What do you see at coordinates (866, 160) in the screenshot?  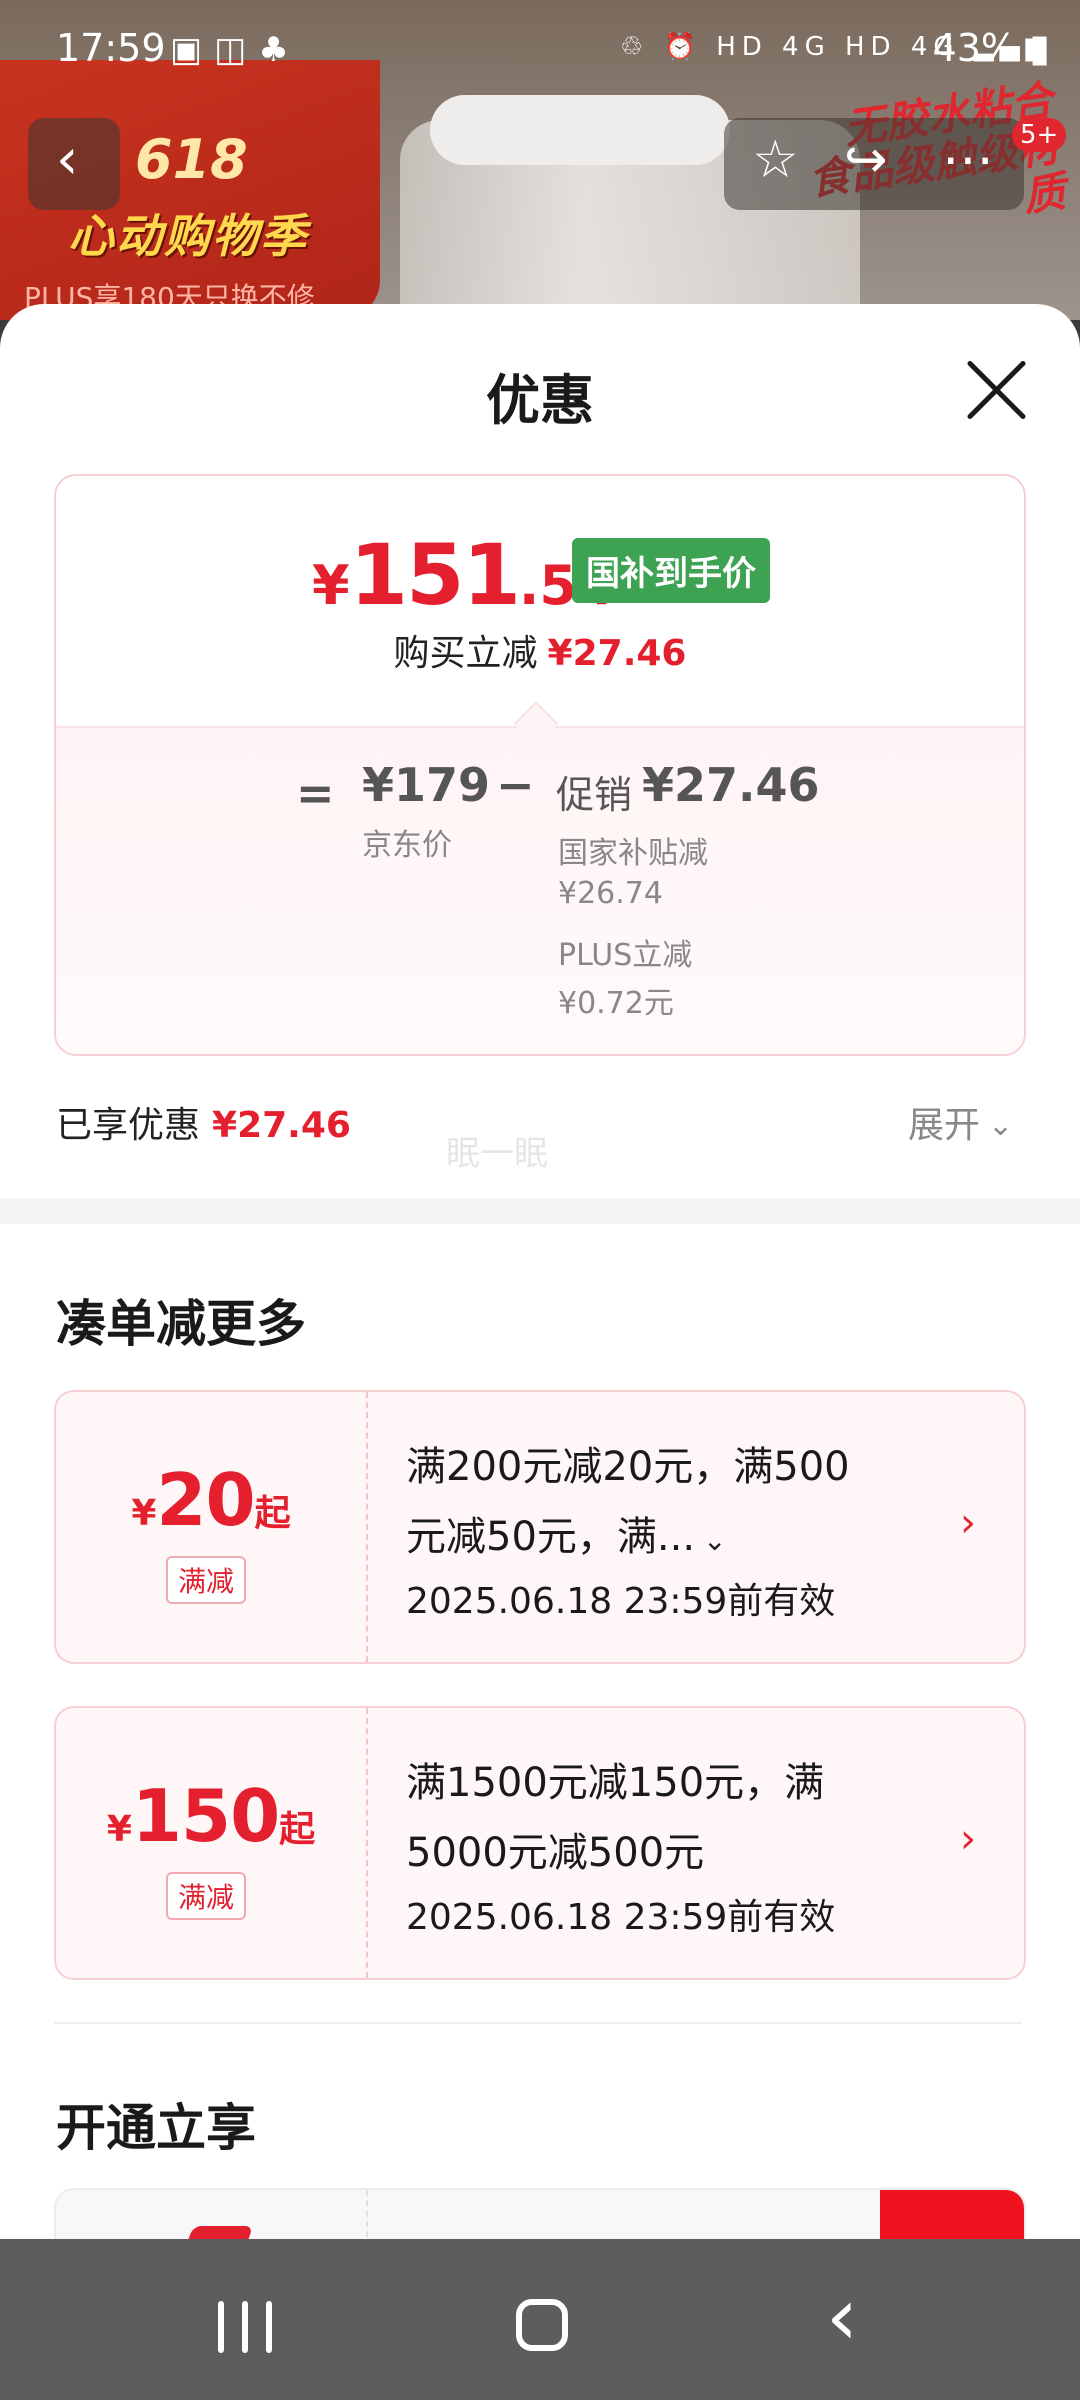 I see `share-icon: ↪` at bounding box center [866, 160].